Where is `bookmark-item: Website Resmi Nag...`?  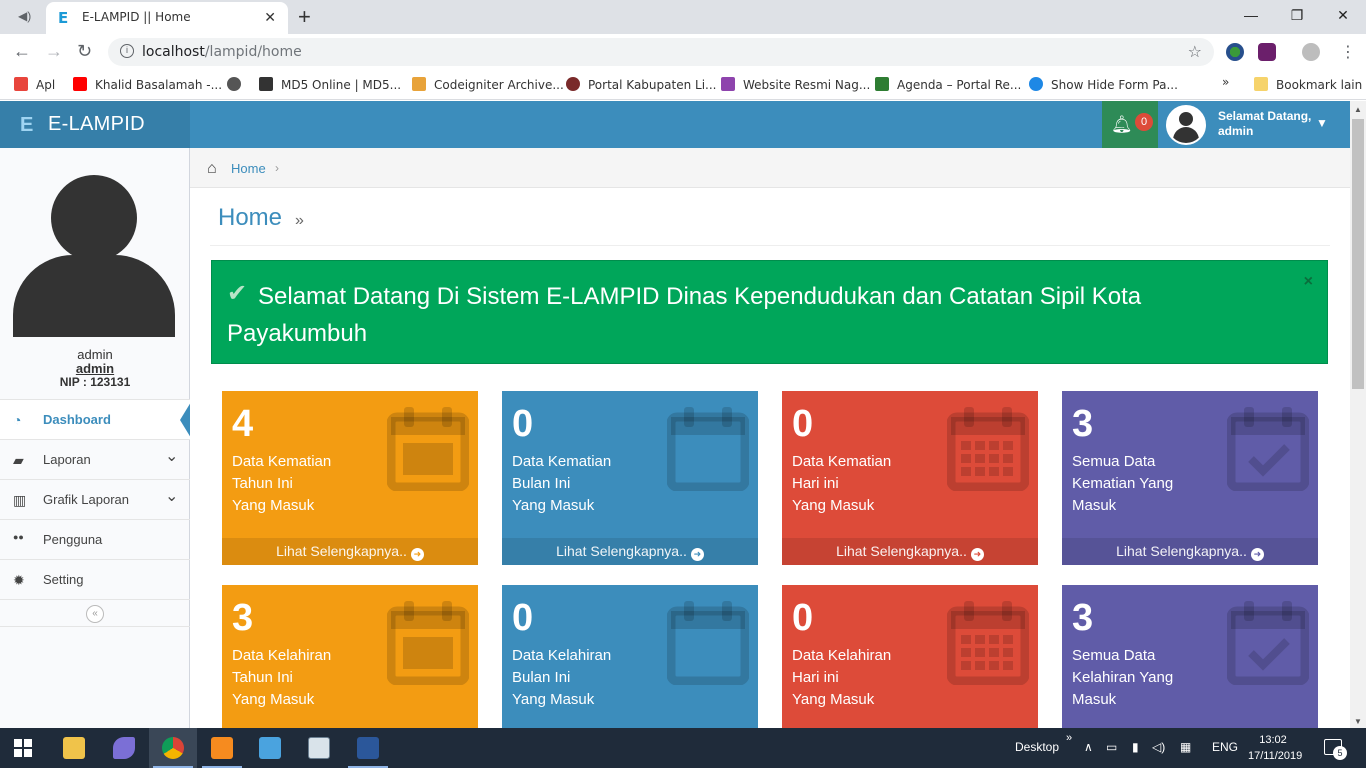
bookmark-item: Website Resmi Nag... is located at coordinates (795, 84).